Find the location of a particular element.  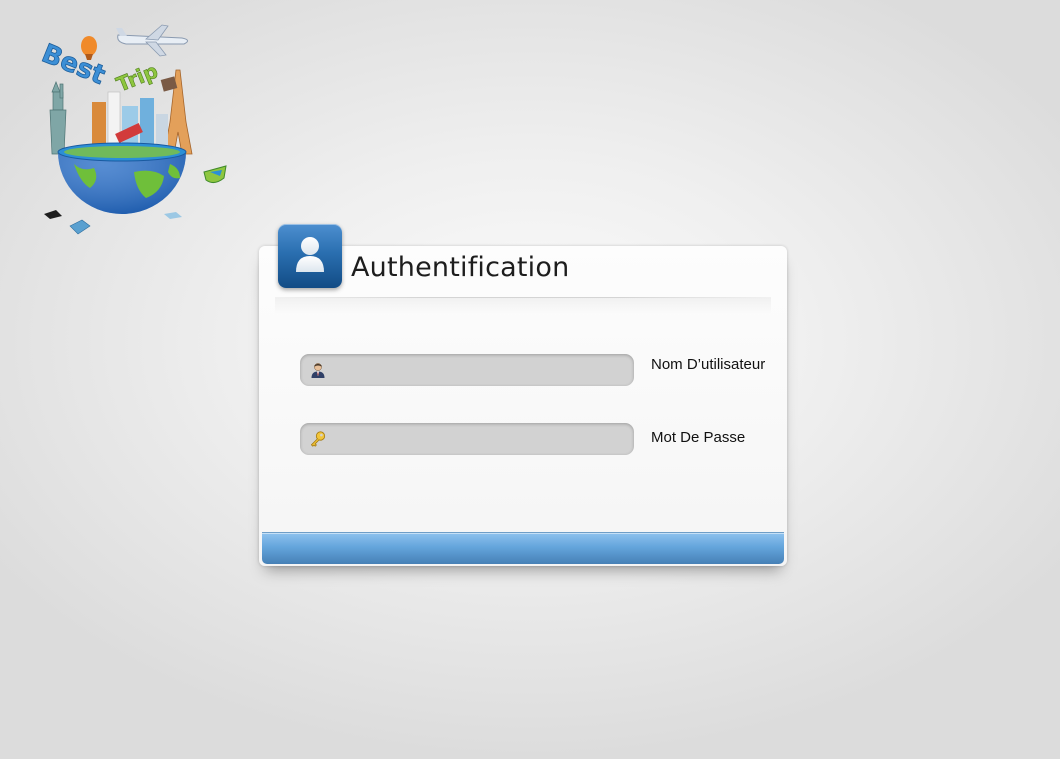

username-label: Nom D’utilisateur is located at coordinates (708, 364).